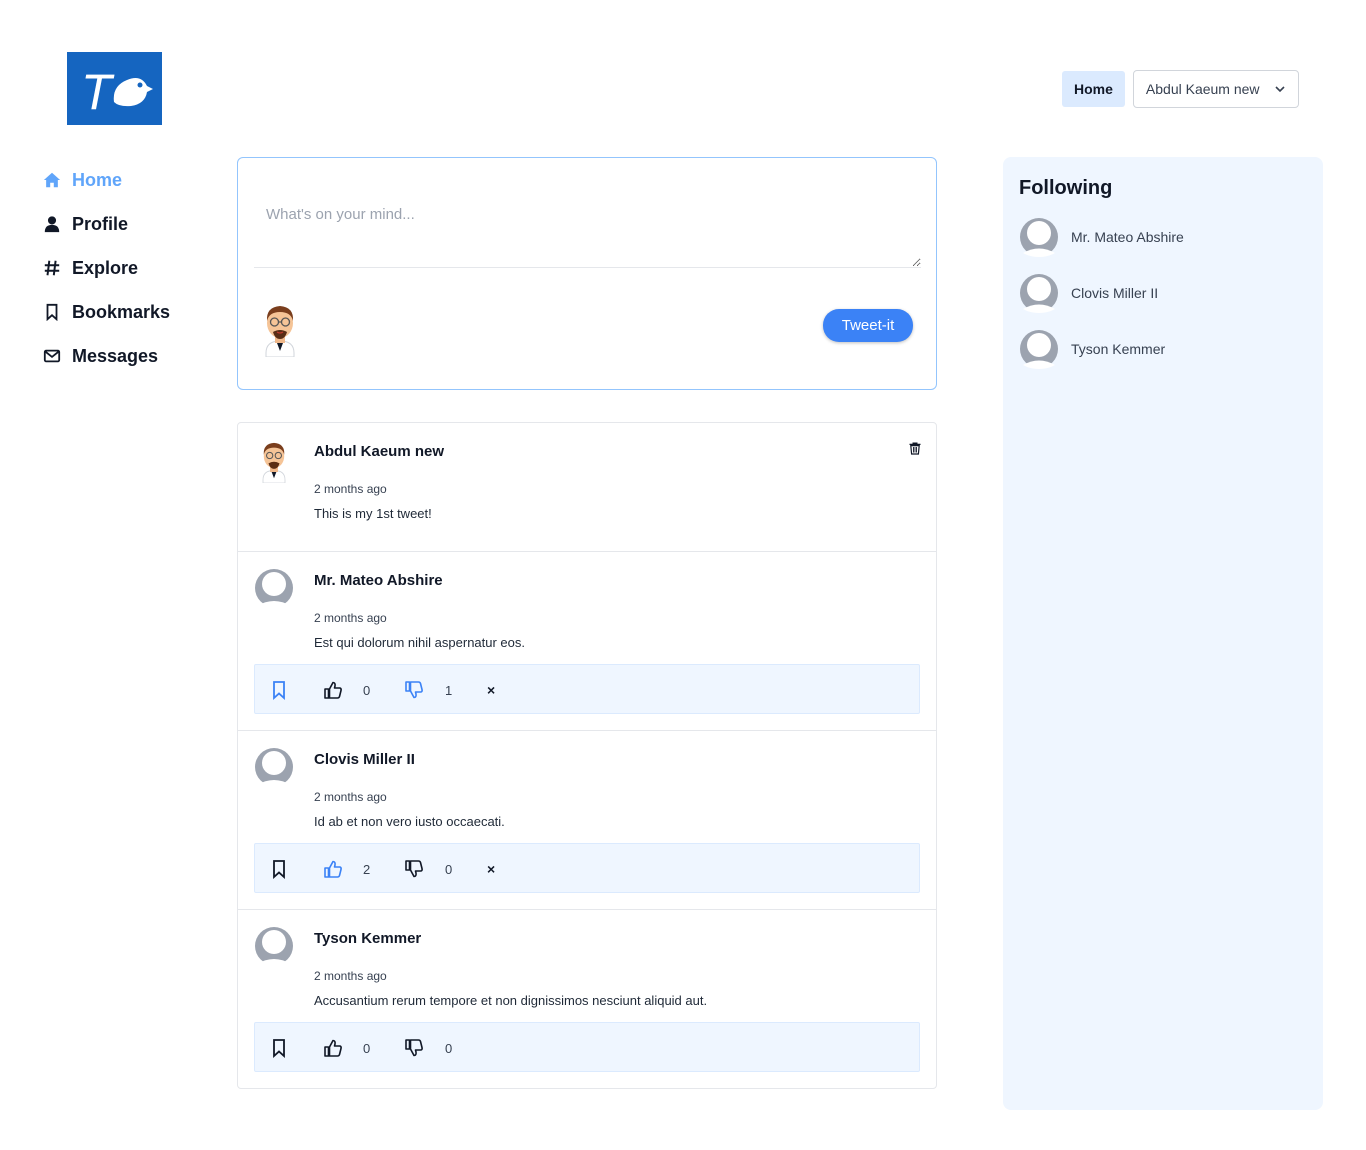 The width and height of the screenshot is (1366, 1150). What do you see at coordinates (121, 311) in the screenshot?
I see `sidebar-item-label: Bookmarks` at bounding box center [121, 311].